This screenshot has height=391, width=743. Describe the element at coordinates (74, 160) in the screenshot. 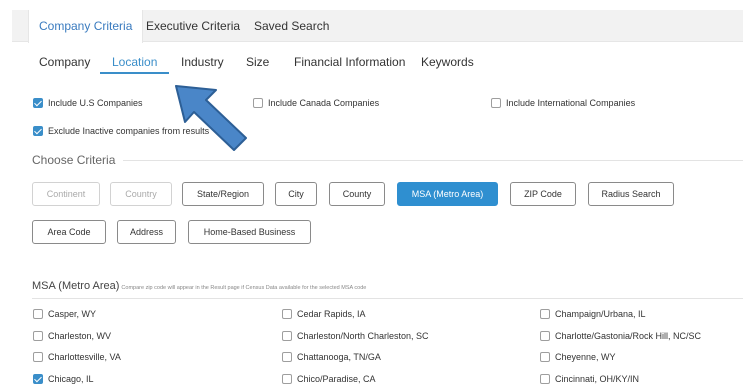

I see `choose-criteria-title: Choose Criteria` at that location.